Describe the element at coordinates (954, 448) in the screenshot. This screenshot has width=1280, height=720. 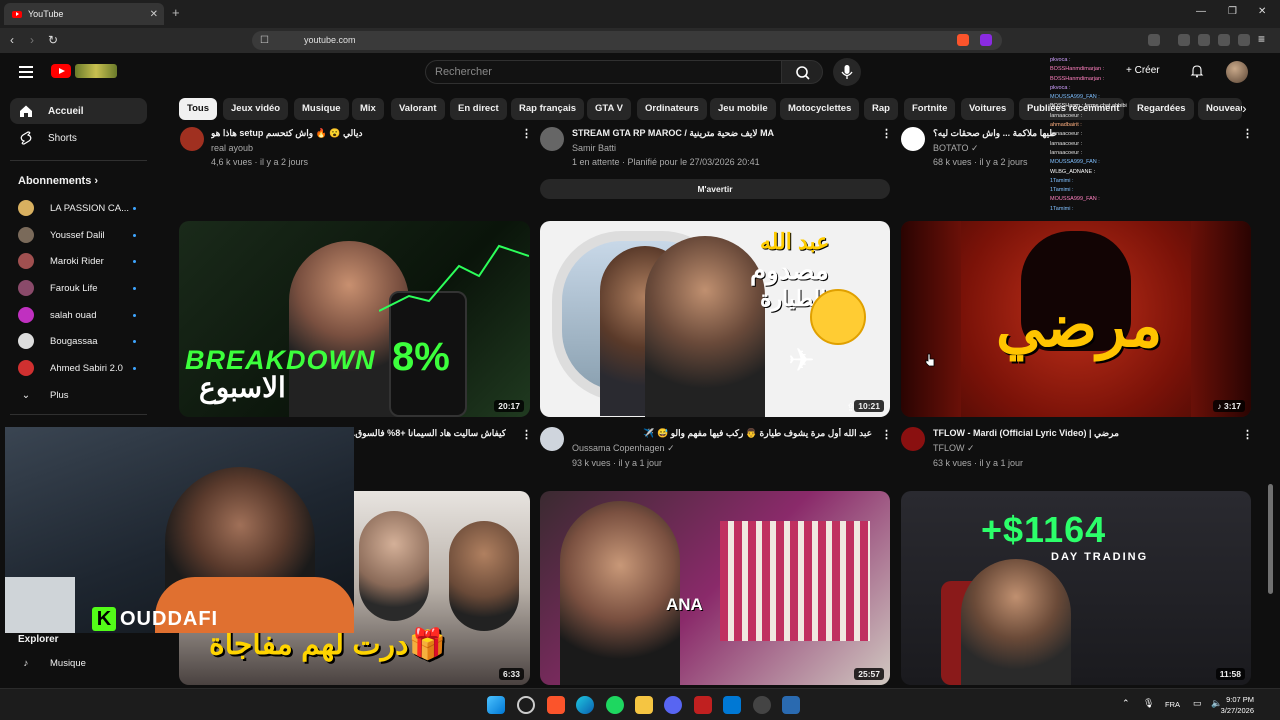
I see `channel-name: TFLOW ✓` at that location.